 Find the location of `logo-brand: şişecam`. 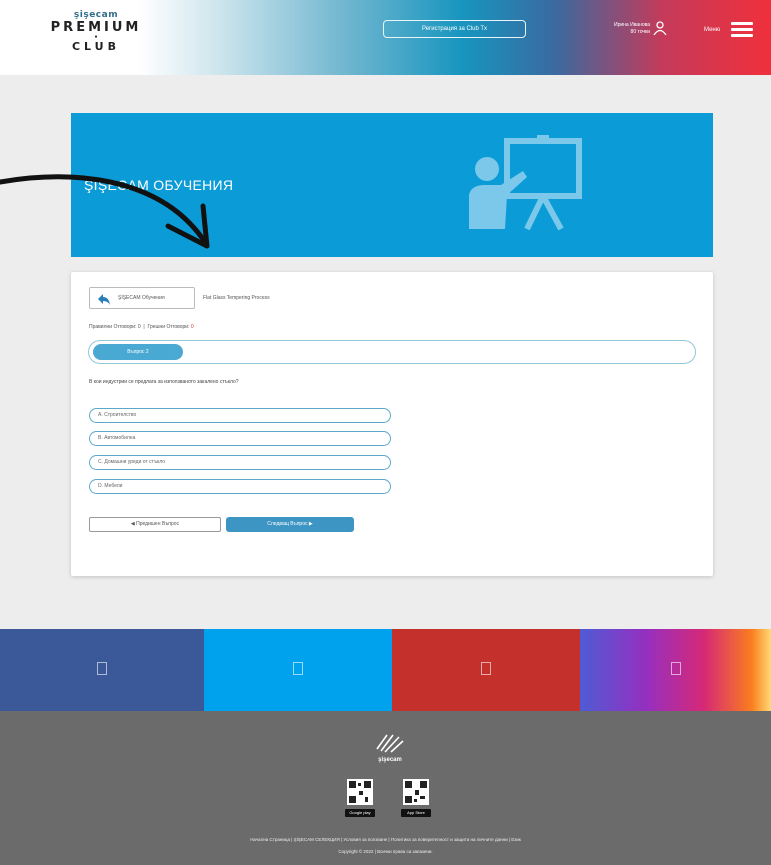

logo-brand: şişecam is located at coordinates (96, 15).